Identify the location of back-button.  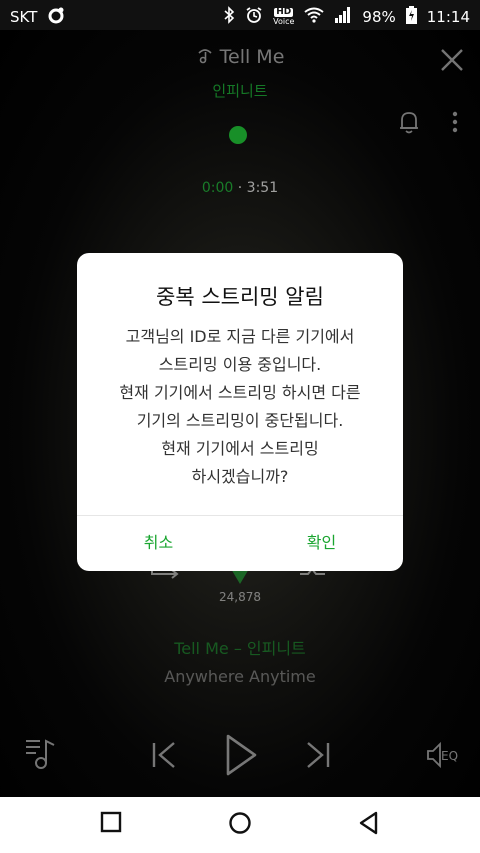
(369, 825).